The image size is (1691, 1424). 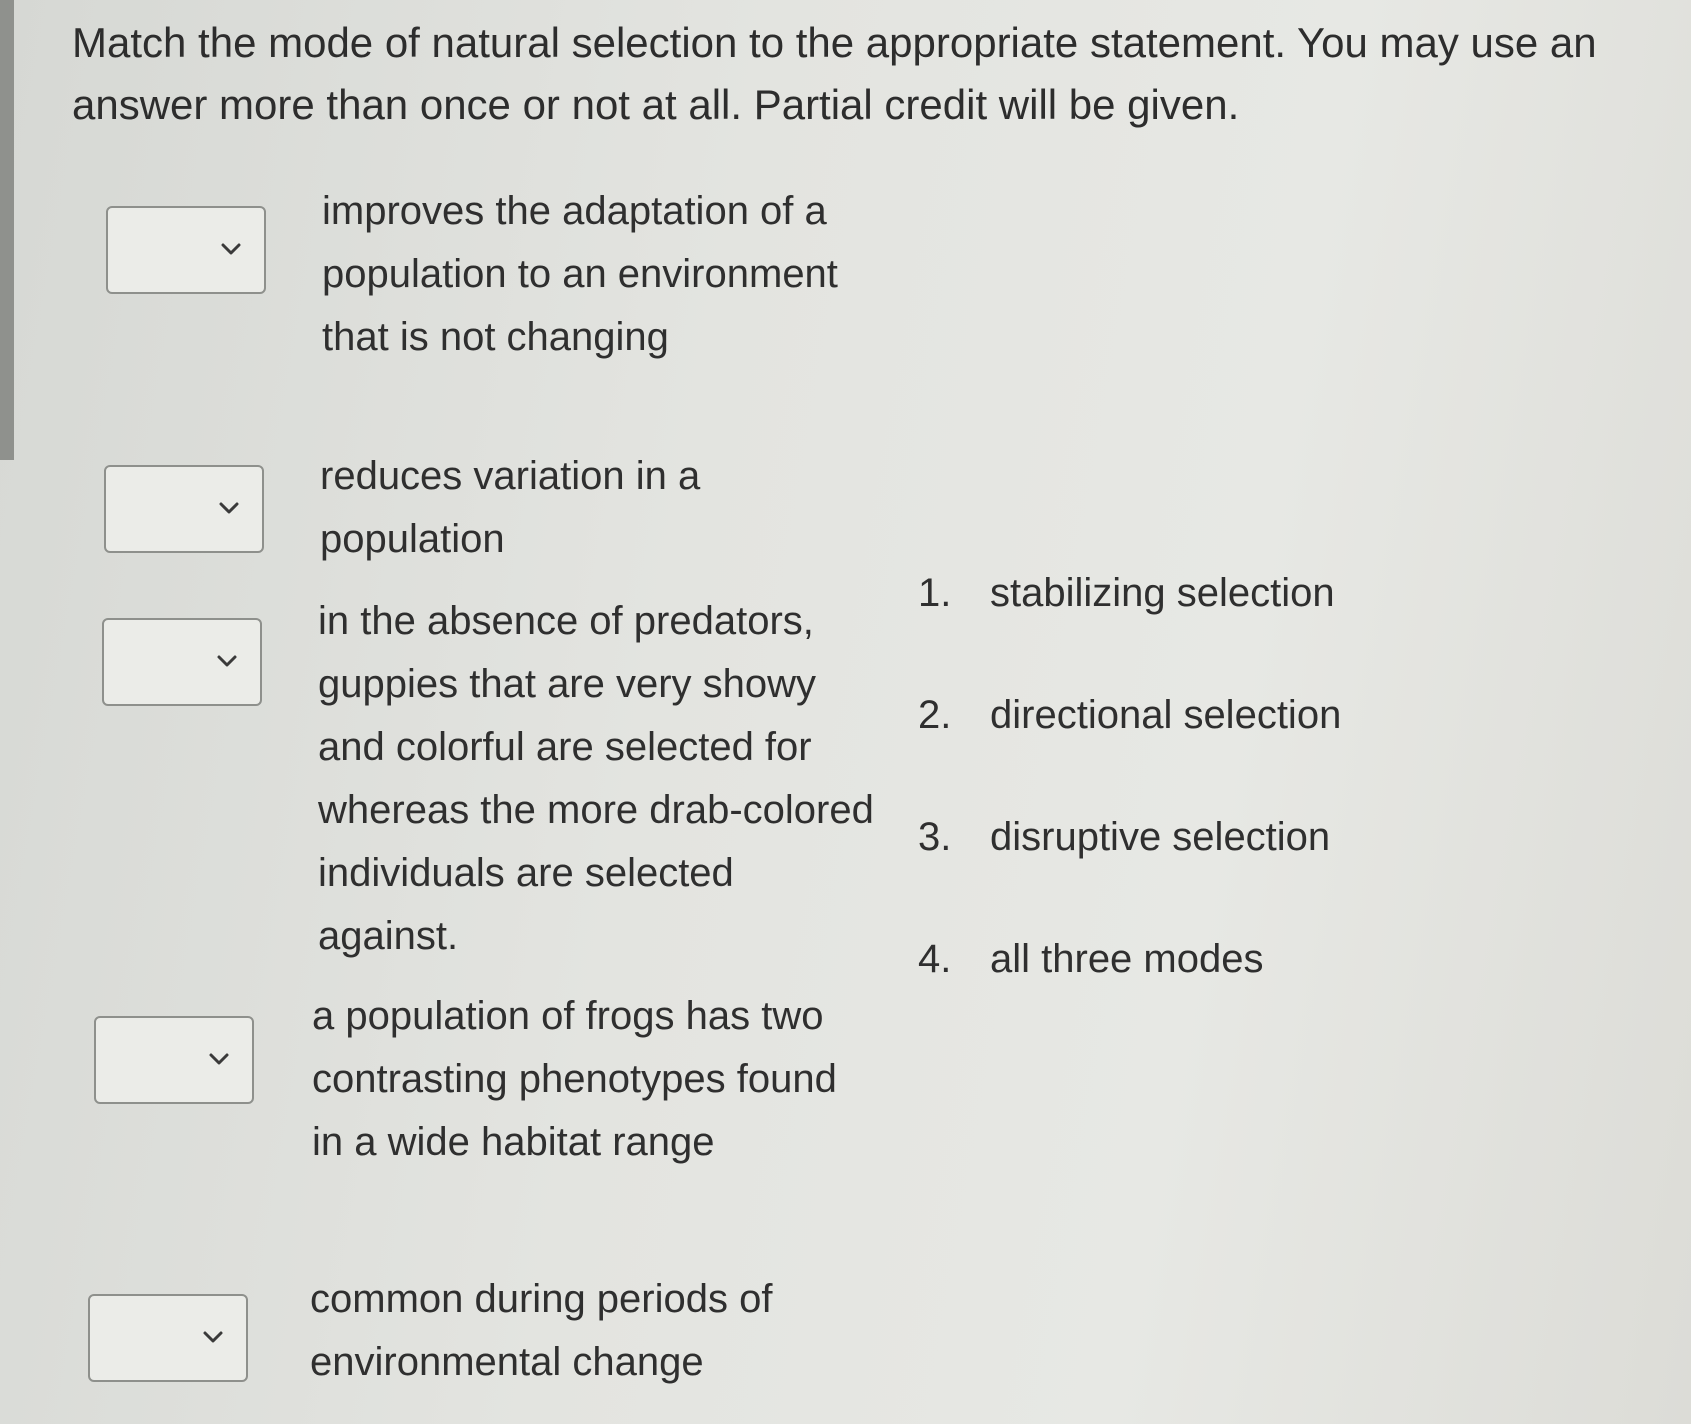 What do you see at coordinates (7, 230) in the screenshot?
I see `page-edge-shadow` at bounding box center [7, 230].